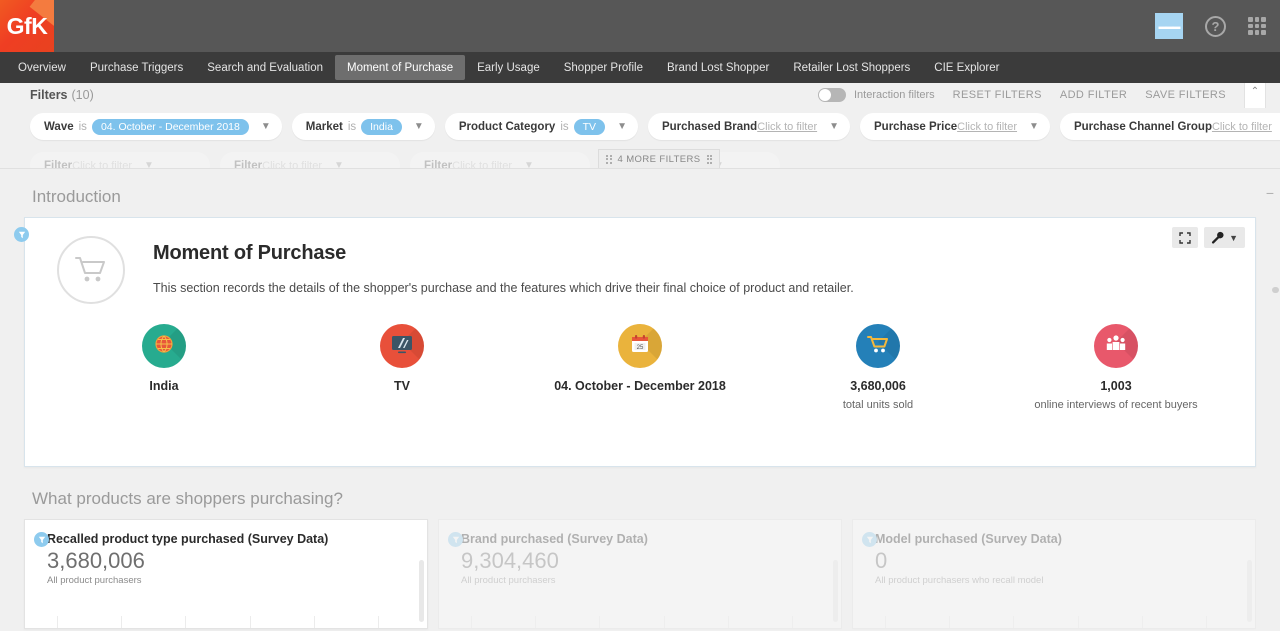  I want to click on nav-item-cie-explorer: CIE Explorer, so click(966, 67).